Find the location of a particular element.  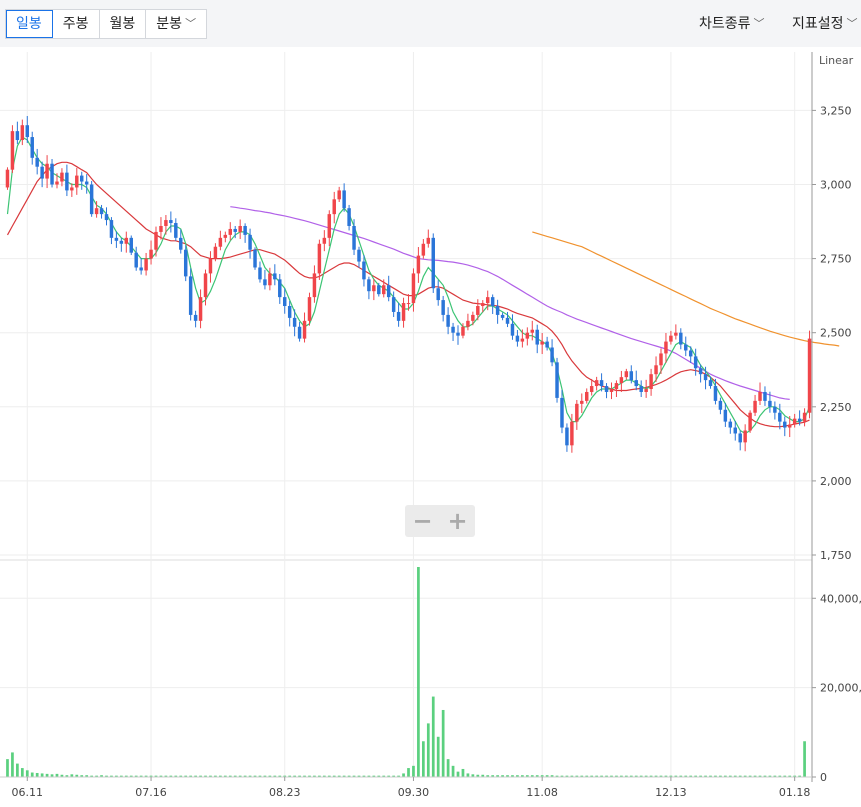

indicator-settings-label: 지표설정 is located at coordinates (818, 24).